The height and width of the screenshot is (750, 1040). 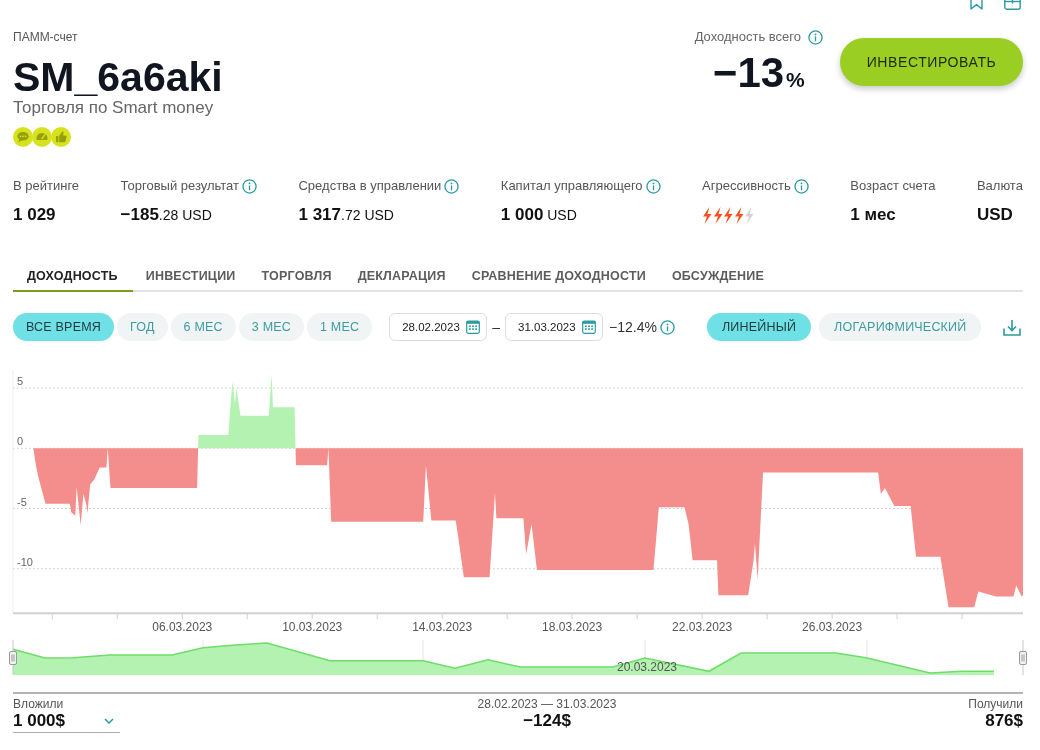 What do you see at coordinates (73, 277) in the screenshot?
I see `tab: ДОХОДНОСТЬ` at bounding box center [73, 277].